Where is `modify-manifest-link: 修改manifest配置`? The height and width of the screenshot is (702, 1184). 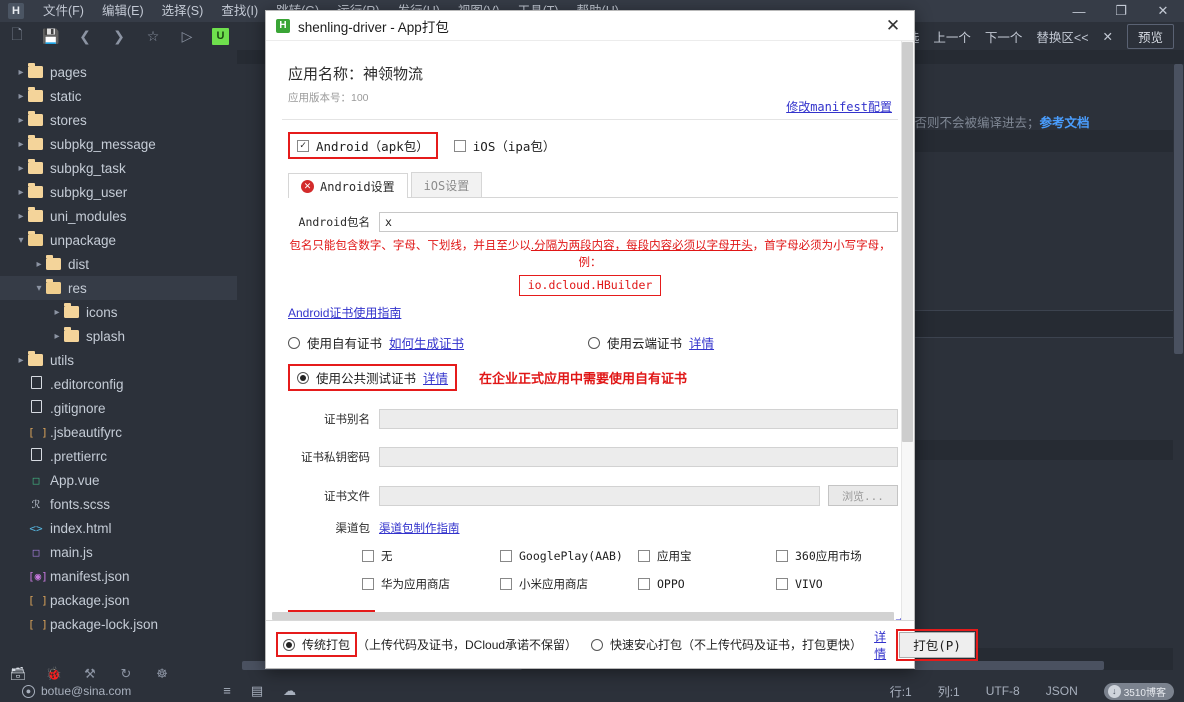 modify-manifest-link: 修改manifest配置 is located at coordinates (839, 106).